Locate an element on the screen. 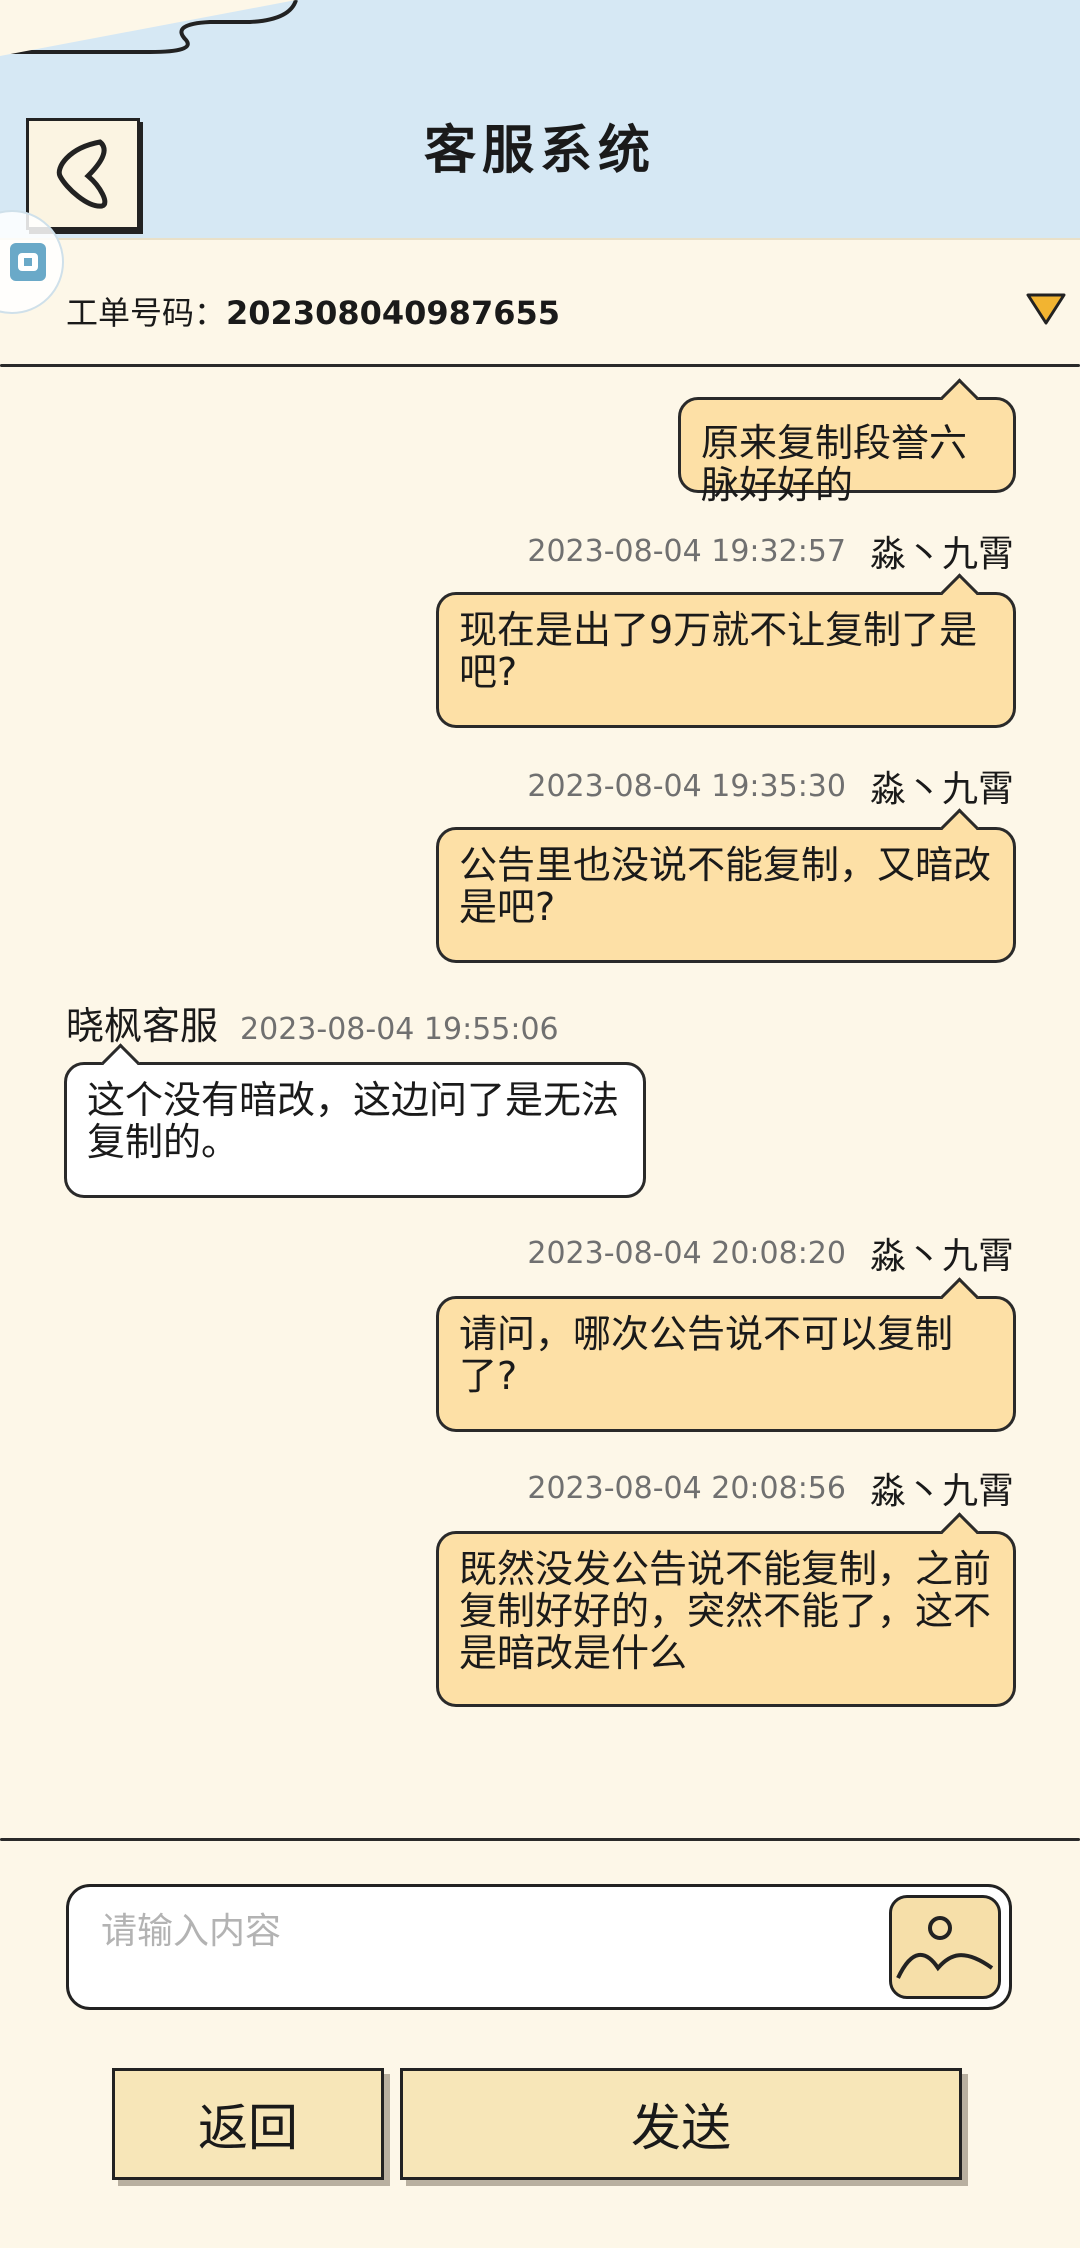  message-bubble-me: 现在是出了9万就不让复制了是吧? is located at coordinates (726, 650).